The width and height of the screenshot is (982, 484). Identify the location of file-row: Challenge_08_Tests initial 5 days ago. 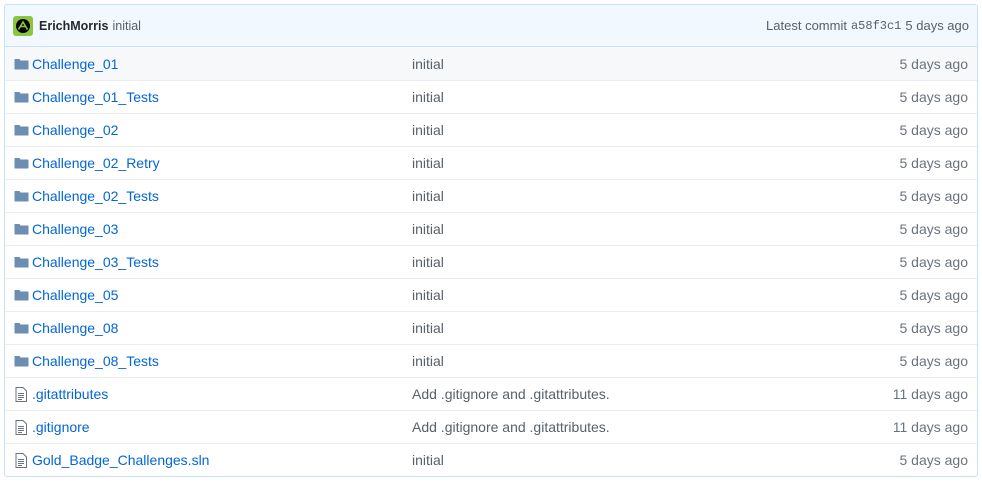
(491, 360).